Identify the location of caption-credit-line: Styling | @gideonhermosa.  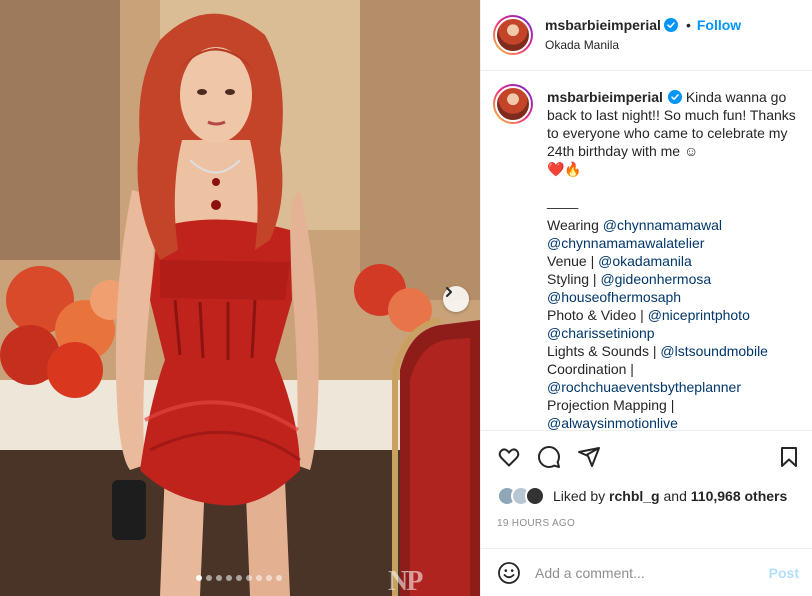
(673, 279).